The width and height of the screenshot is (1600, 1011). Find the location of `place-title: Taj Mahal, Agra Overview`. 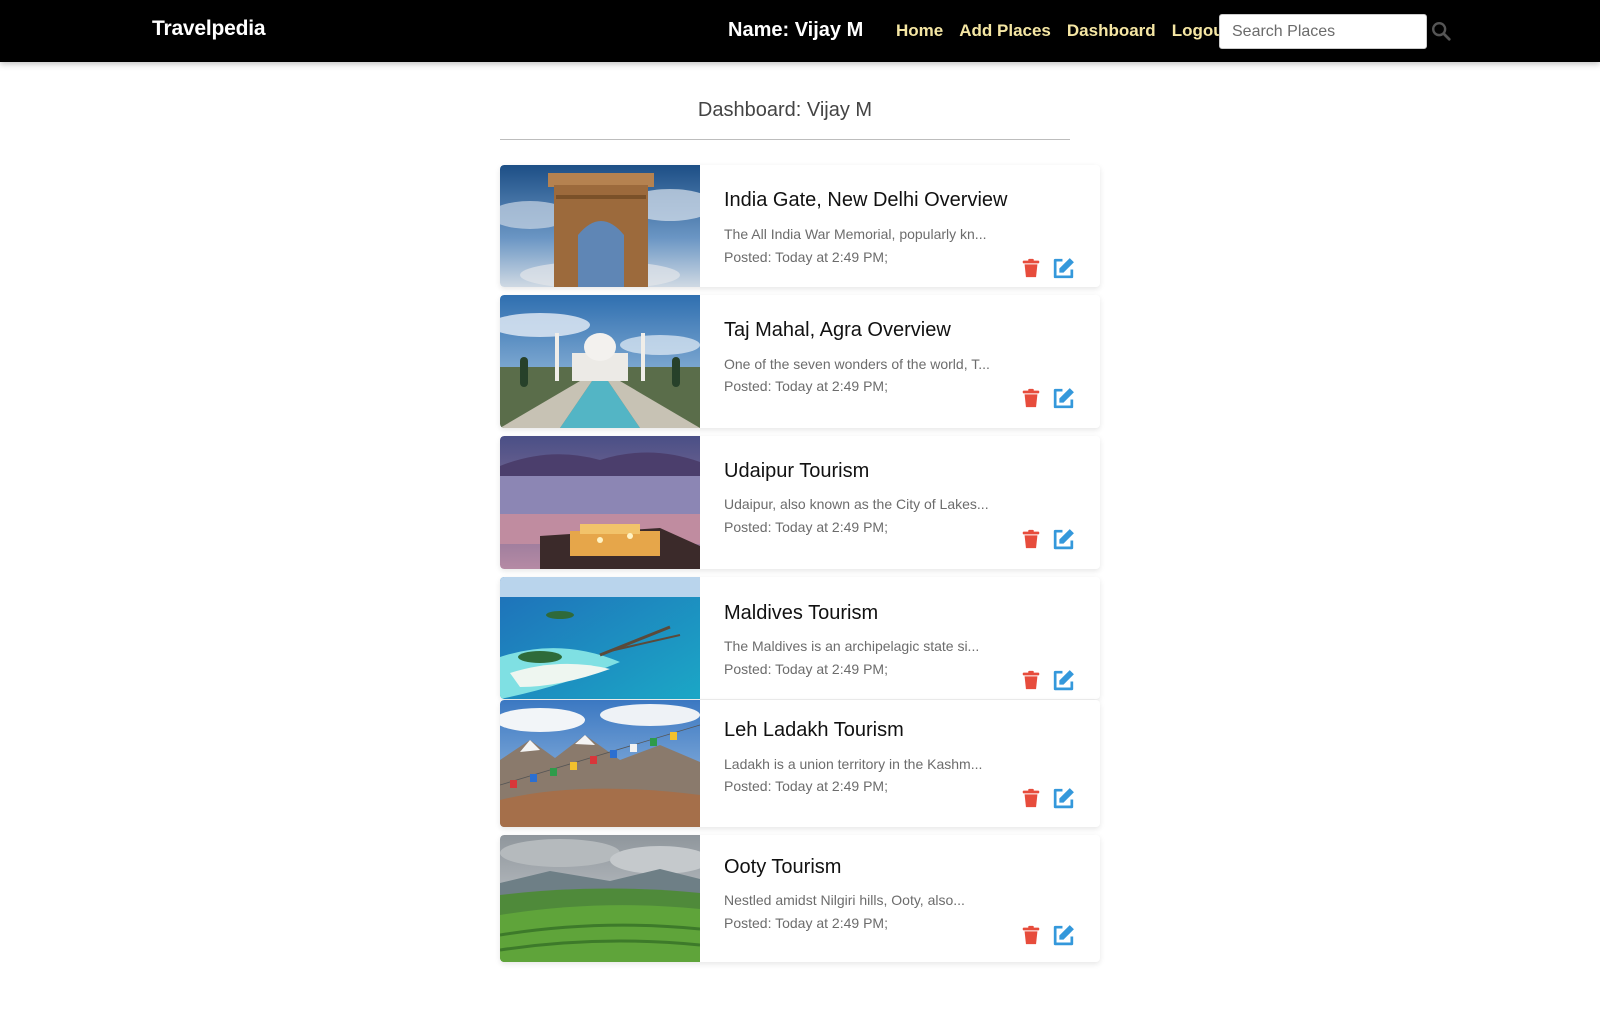

place-title: Taj Mahal, Agra Overview is located at coordinates (837, 330).